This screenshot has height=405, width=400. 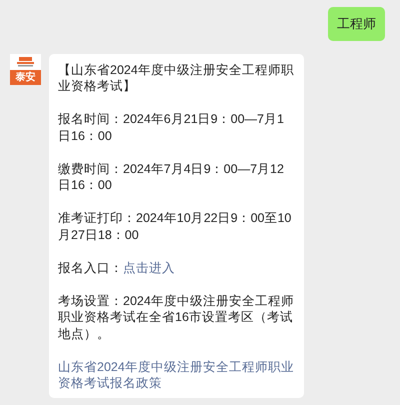 I want to click on message-bubble: 工程师, so click(x=356, y=23).